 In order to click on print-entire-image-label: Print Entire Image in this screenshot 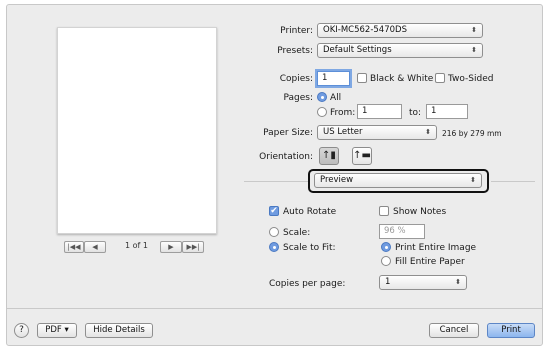, I will do `click(436, 248)`.